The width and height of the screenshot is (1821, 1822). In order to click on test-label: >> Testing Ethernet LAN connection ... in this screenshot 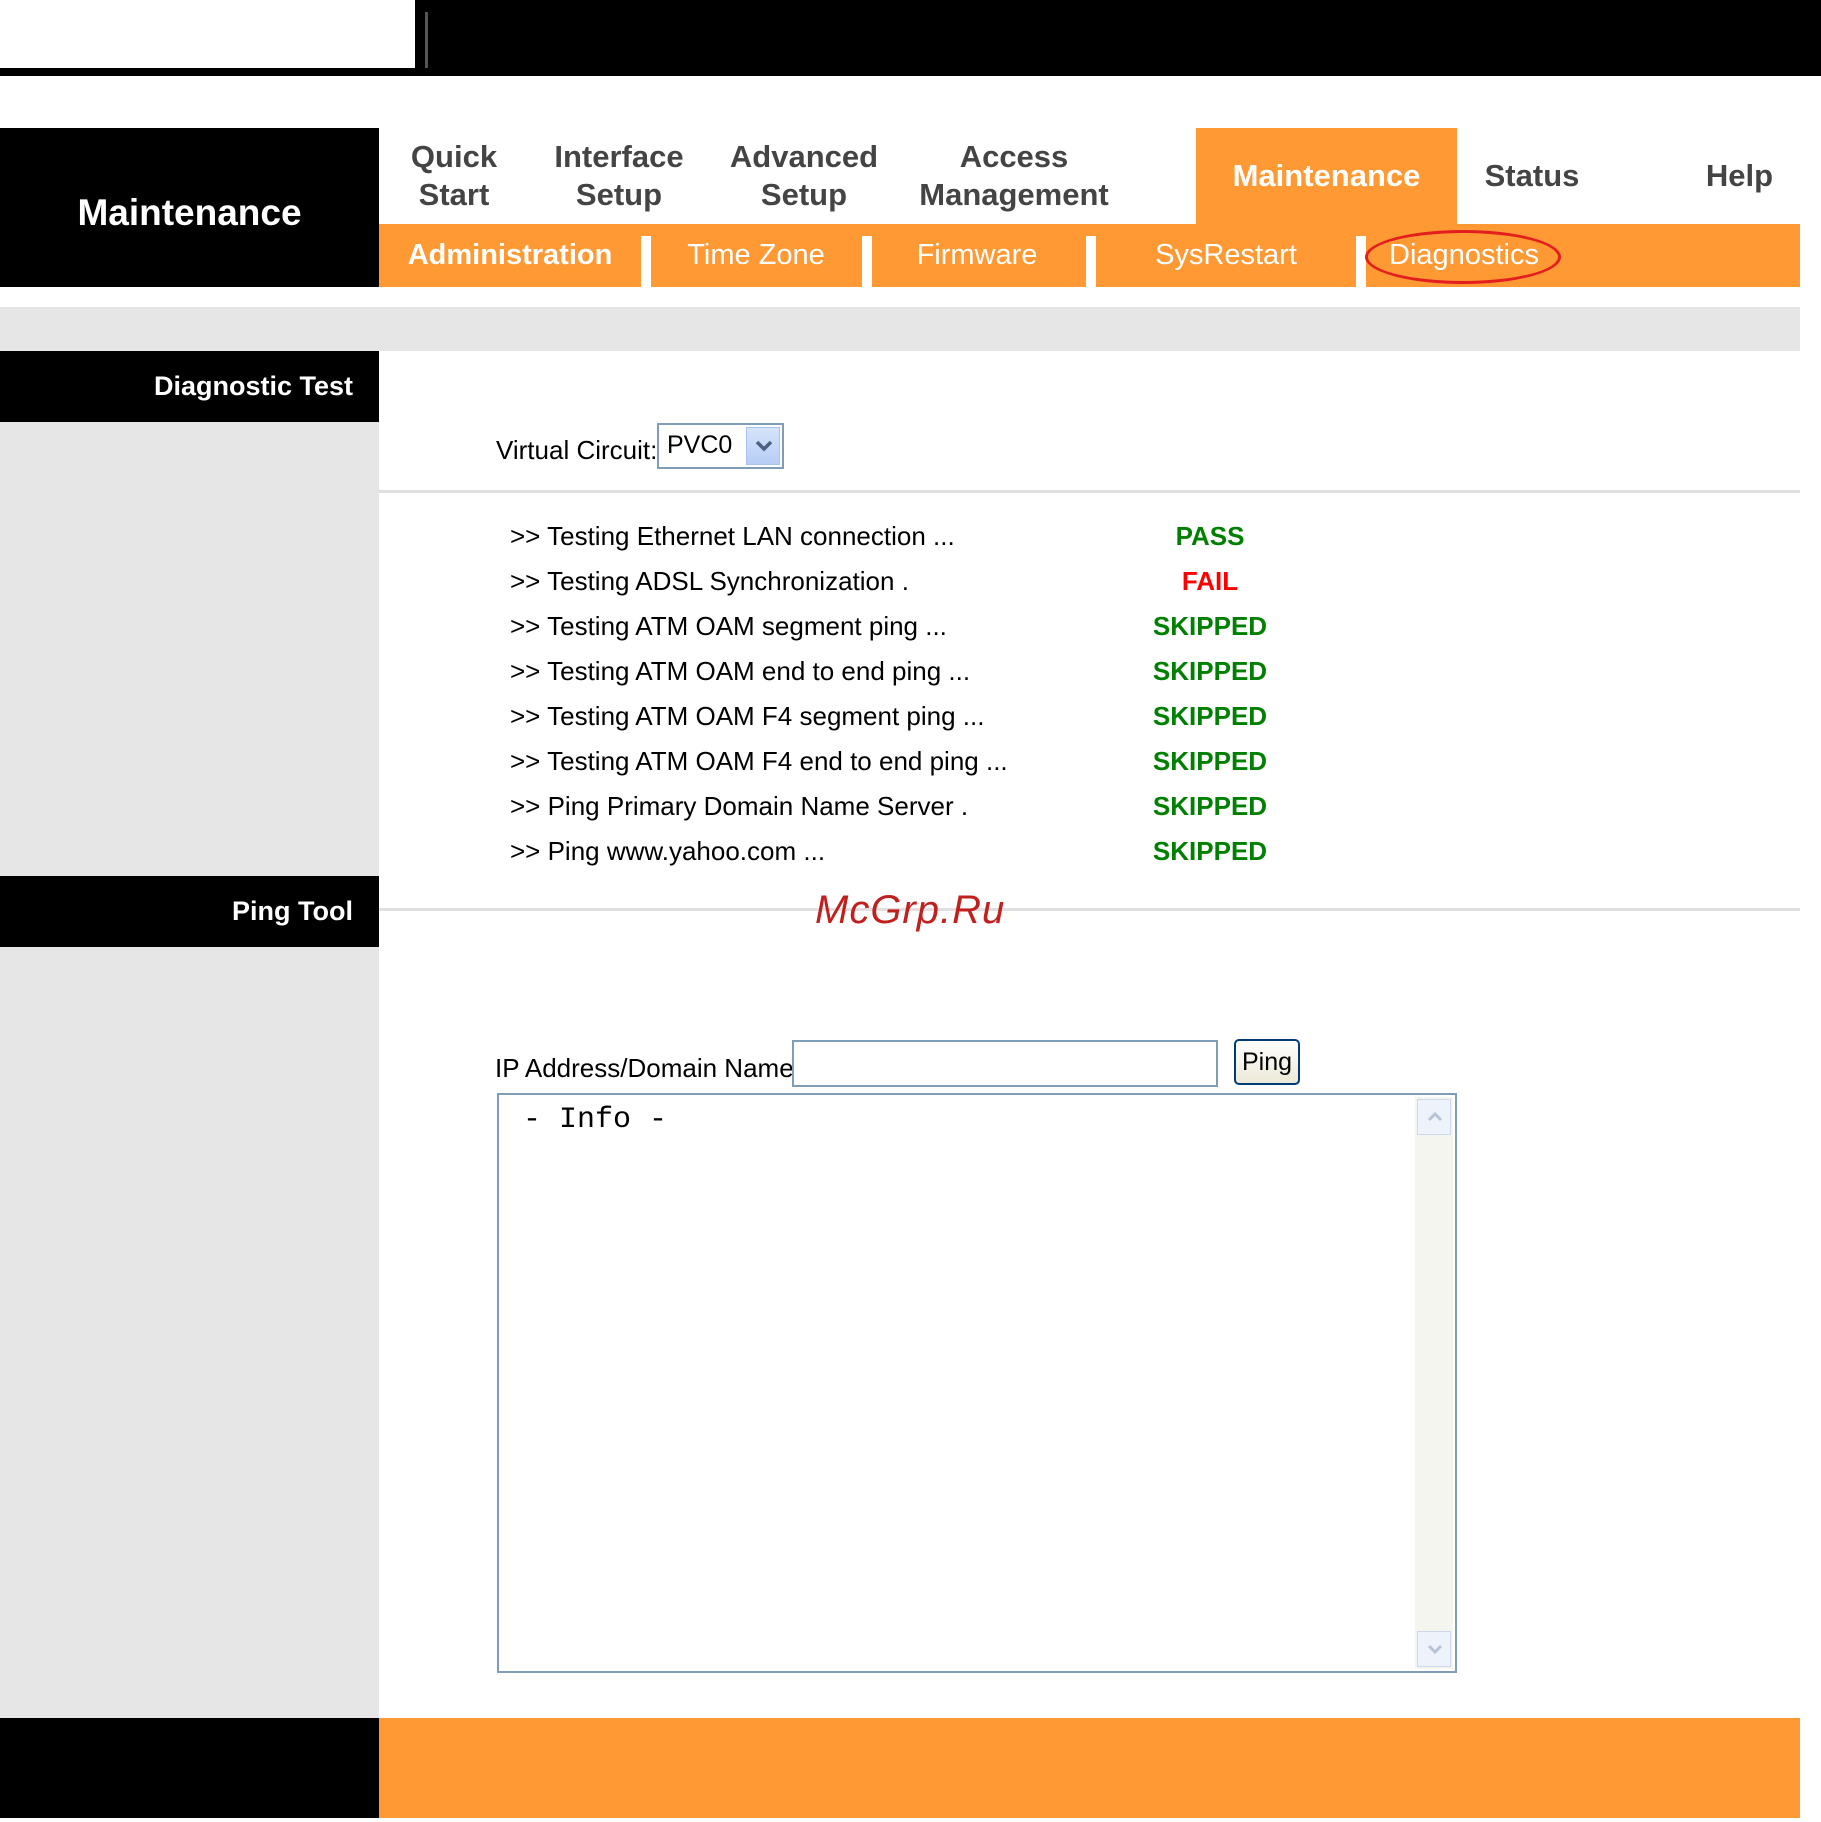, I will do `click(732, 536)`.